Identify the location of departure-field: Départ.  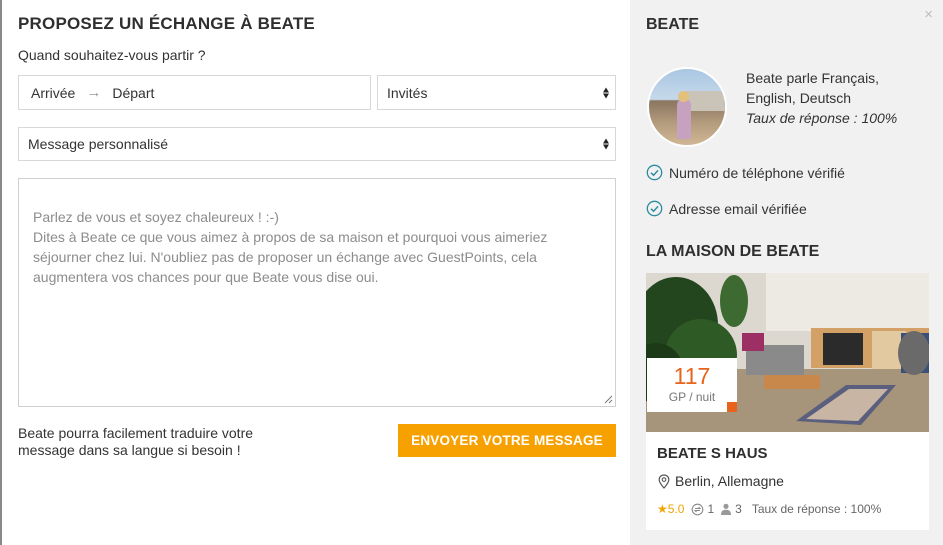
(133, 93).